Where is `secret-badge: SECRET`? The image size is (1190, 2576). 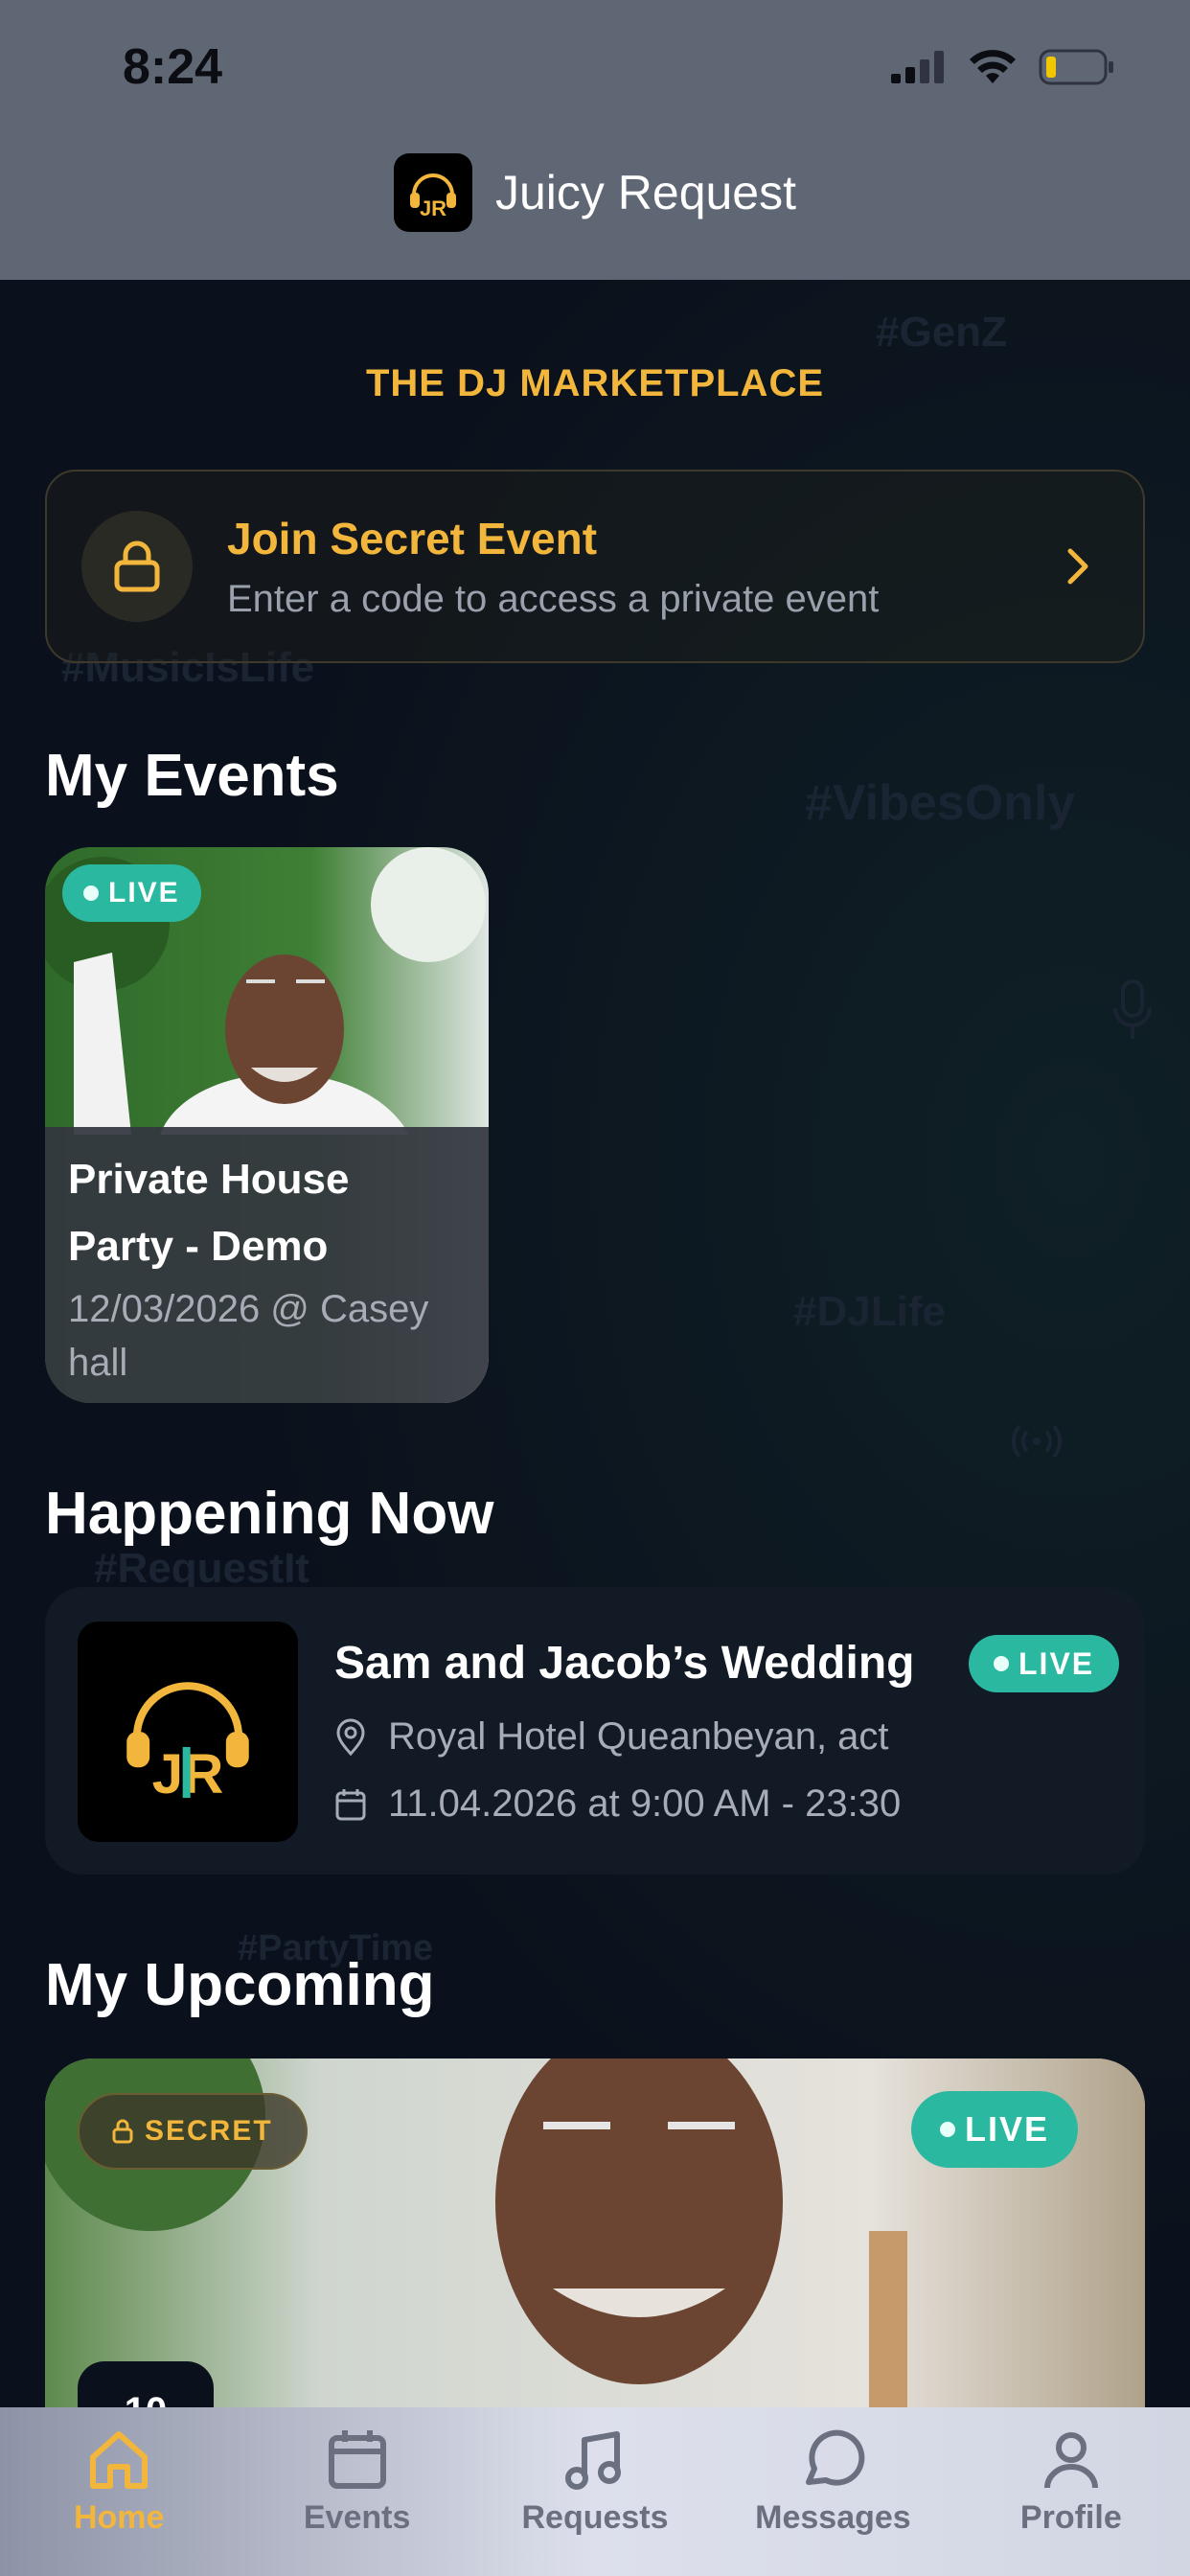
secret-badge: SECRET is located at coordinates (193, 2131).